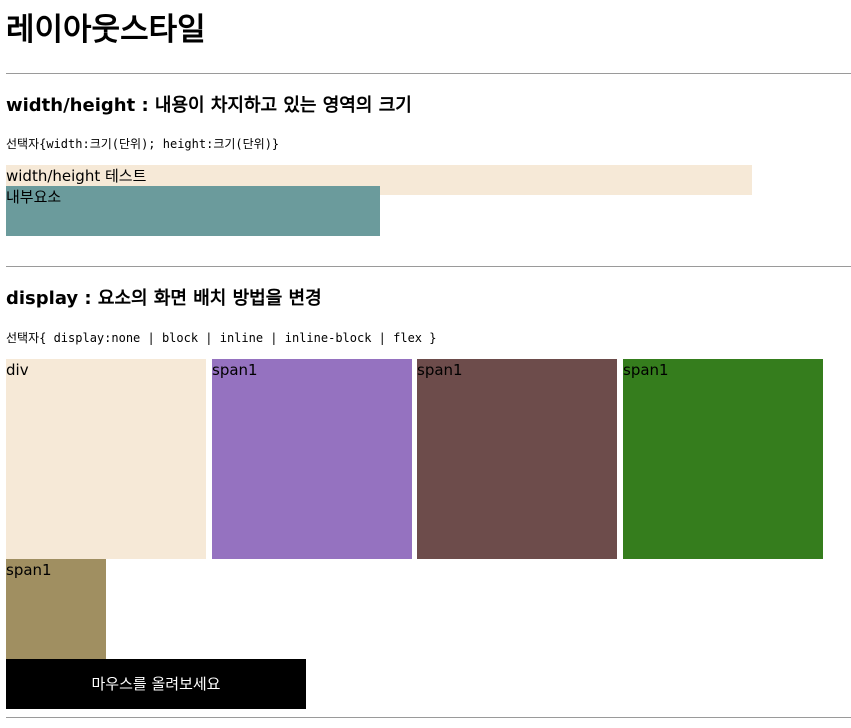  Describe the element at coordinates (156, 684) in the screenshot. I see `hover-me-button: 마우스를 올려보세요` at that location.